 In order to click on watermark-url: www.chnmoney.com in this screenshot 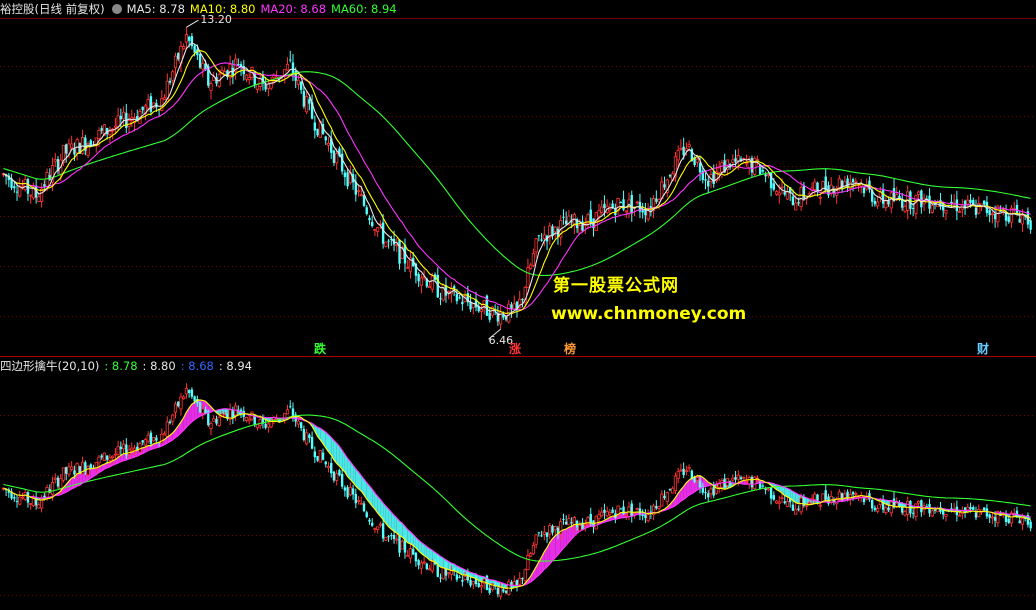, I will do `click(648, 314)`.